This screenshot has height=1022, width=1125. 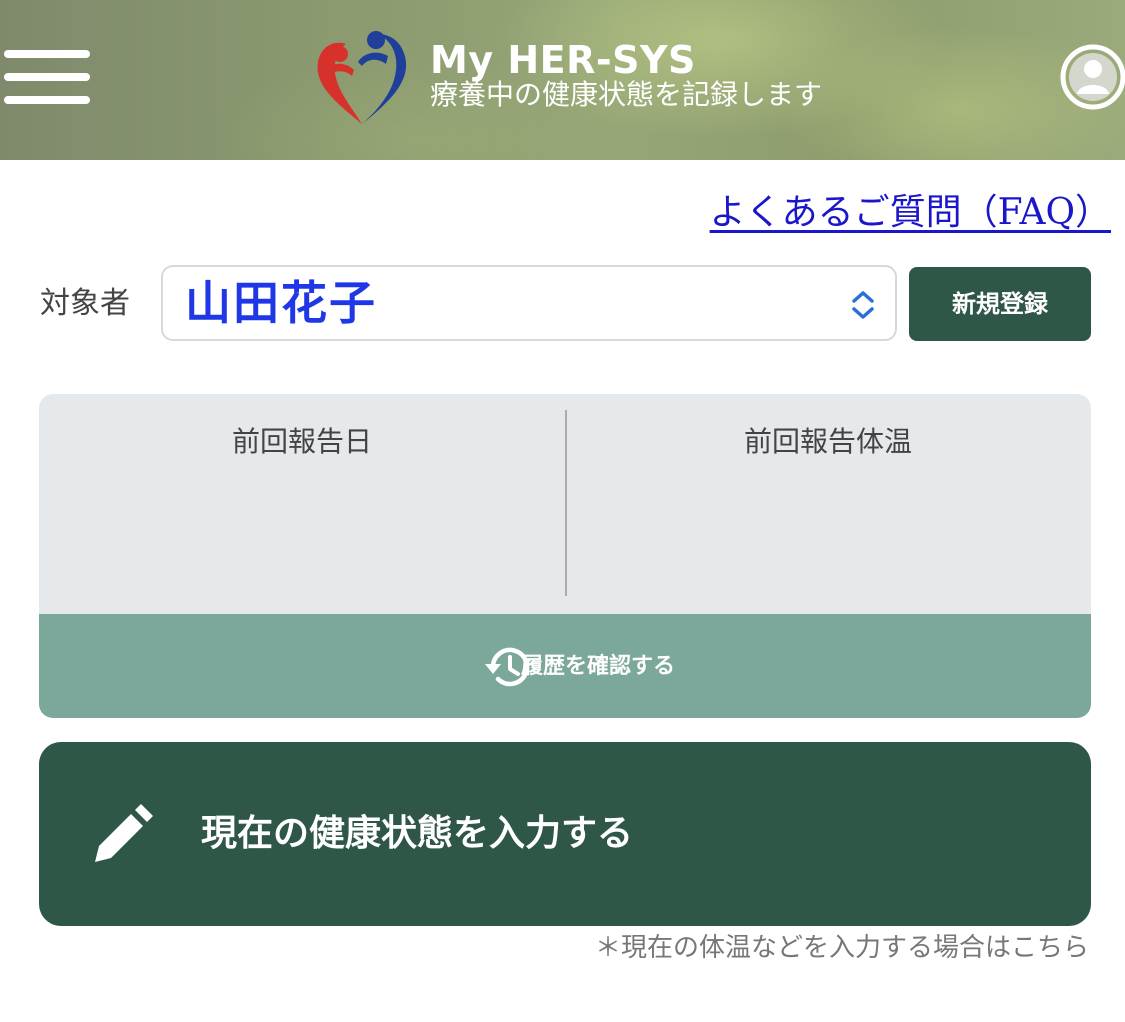 I want to click on selected-person-name: 山田花子, so click(x=281, y=303).